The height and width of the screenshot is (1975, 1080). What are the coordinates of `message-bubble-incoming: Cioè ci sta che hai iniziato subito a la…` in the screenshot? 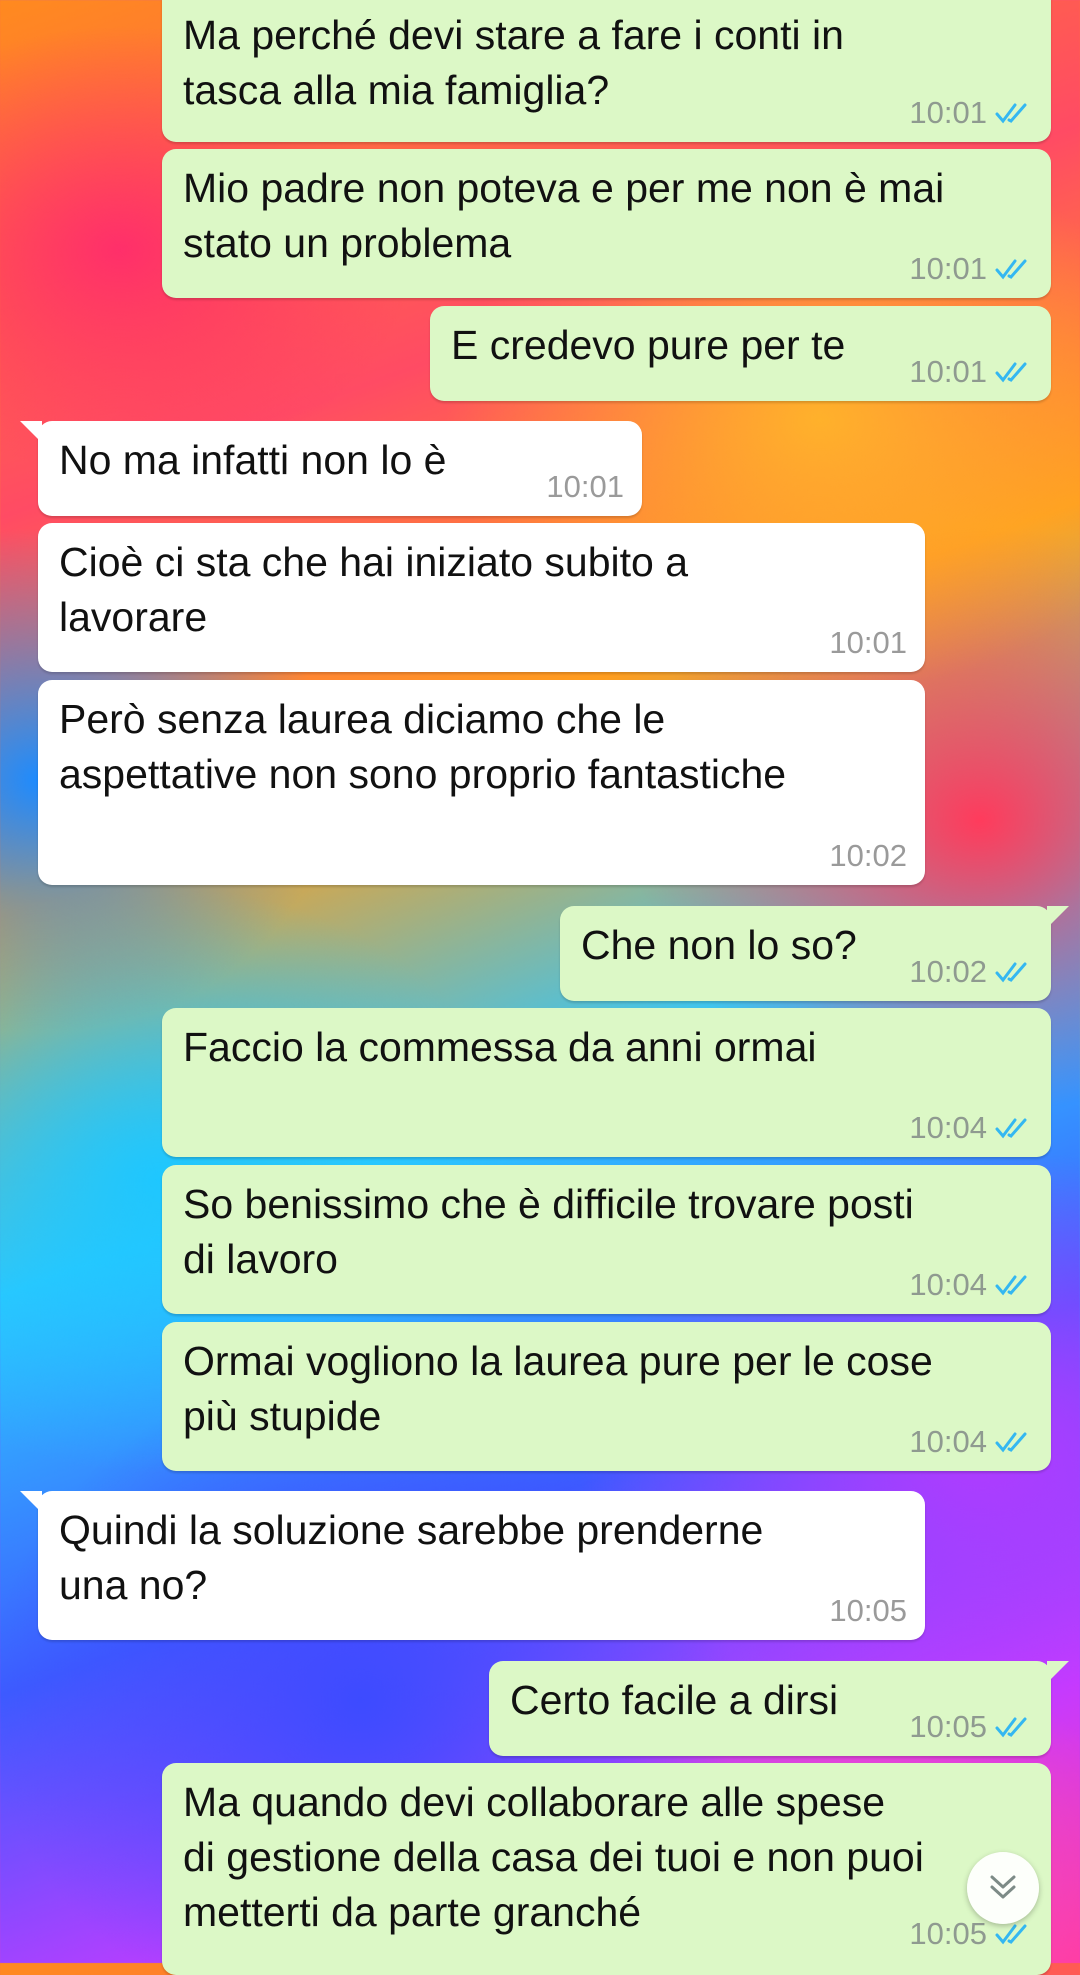 It's located at (481, 597).